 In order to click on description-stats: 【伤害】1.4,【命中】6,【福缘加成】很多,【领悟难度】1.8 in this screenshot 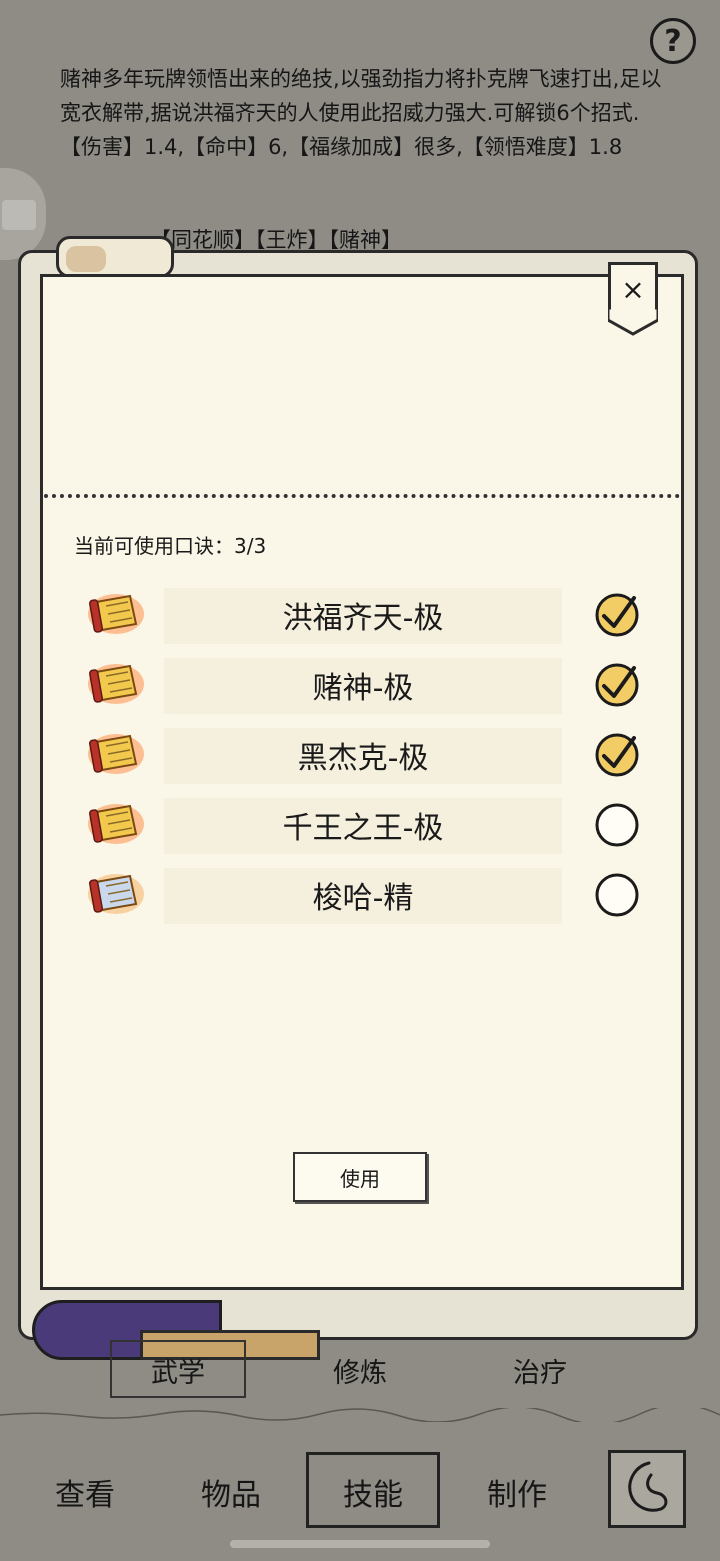, I will do `click(341, 147)`.